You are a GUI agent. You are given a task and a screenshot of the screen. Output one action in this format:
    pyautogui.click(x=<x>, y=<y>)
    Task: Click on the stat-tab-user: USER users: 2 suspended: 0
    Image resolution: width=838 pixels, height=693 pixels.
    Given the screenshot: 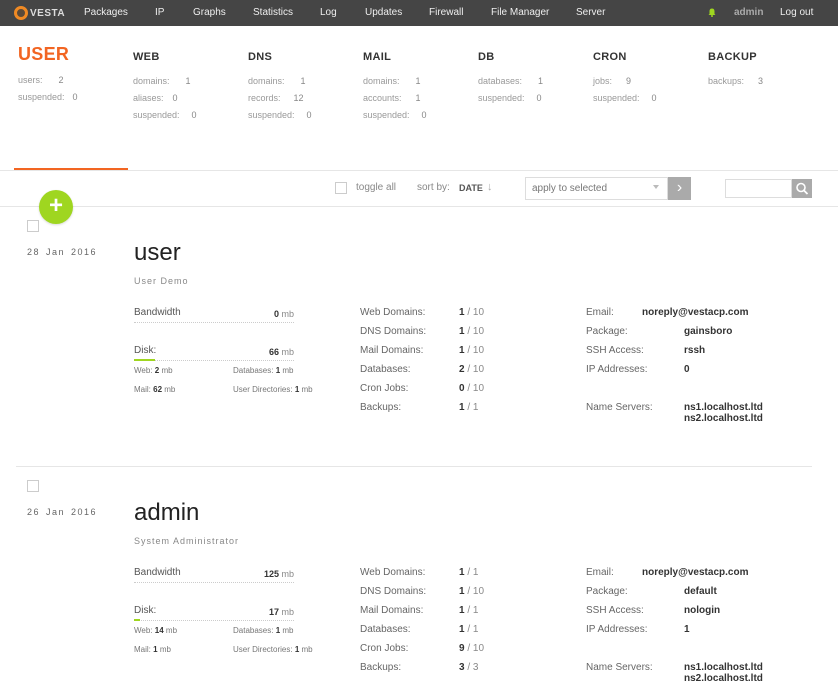 What is the action you would take?
    pyautogui.click(x=48, y=76)
    